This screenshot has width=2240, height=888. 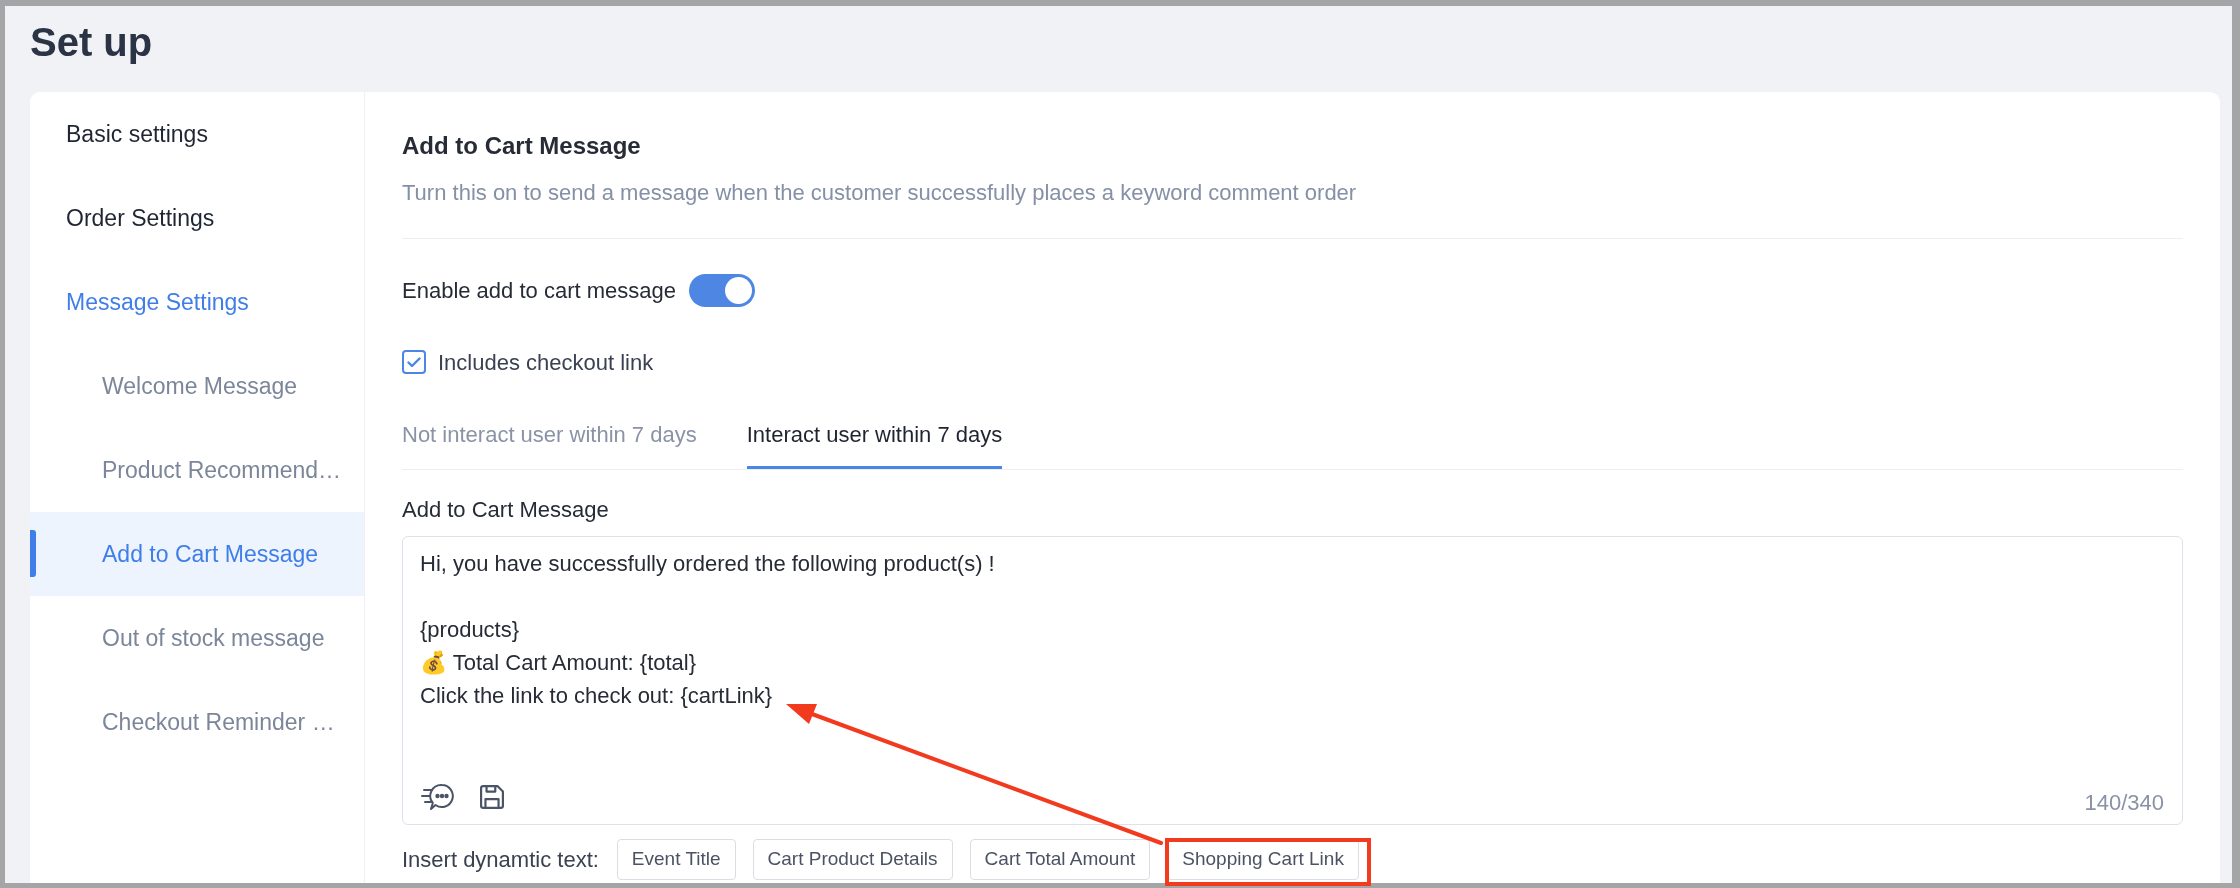 I want to click on field-label: Add to Cart Message, so click(x=505, y=510).